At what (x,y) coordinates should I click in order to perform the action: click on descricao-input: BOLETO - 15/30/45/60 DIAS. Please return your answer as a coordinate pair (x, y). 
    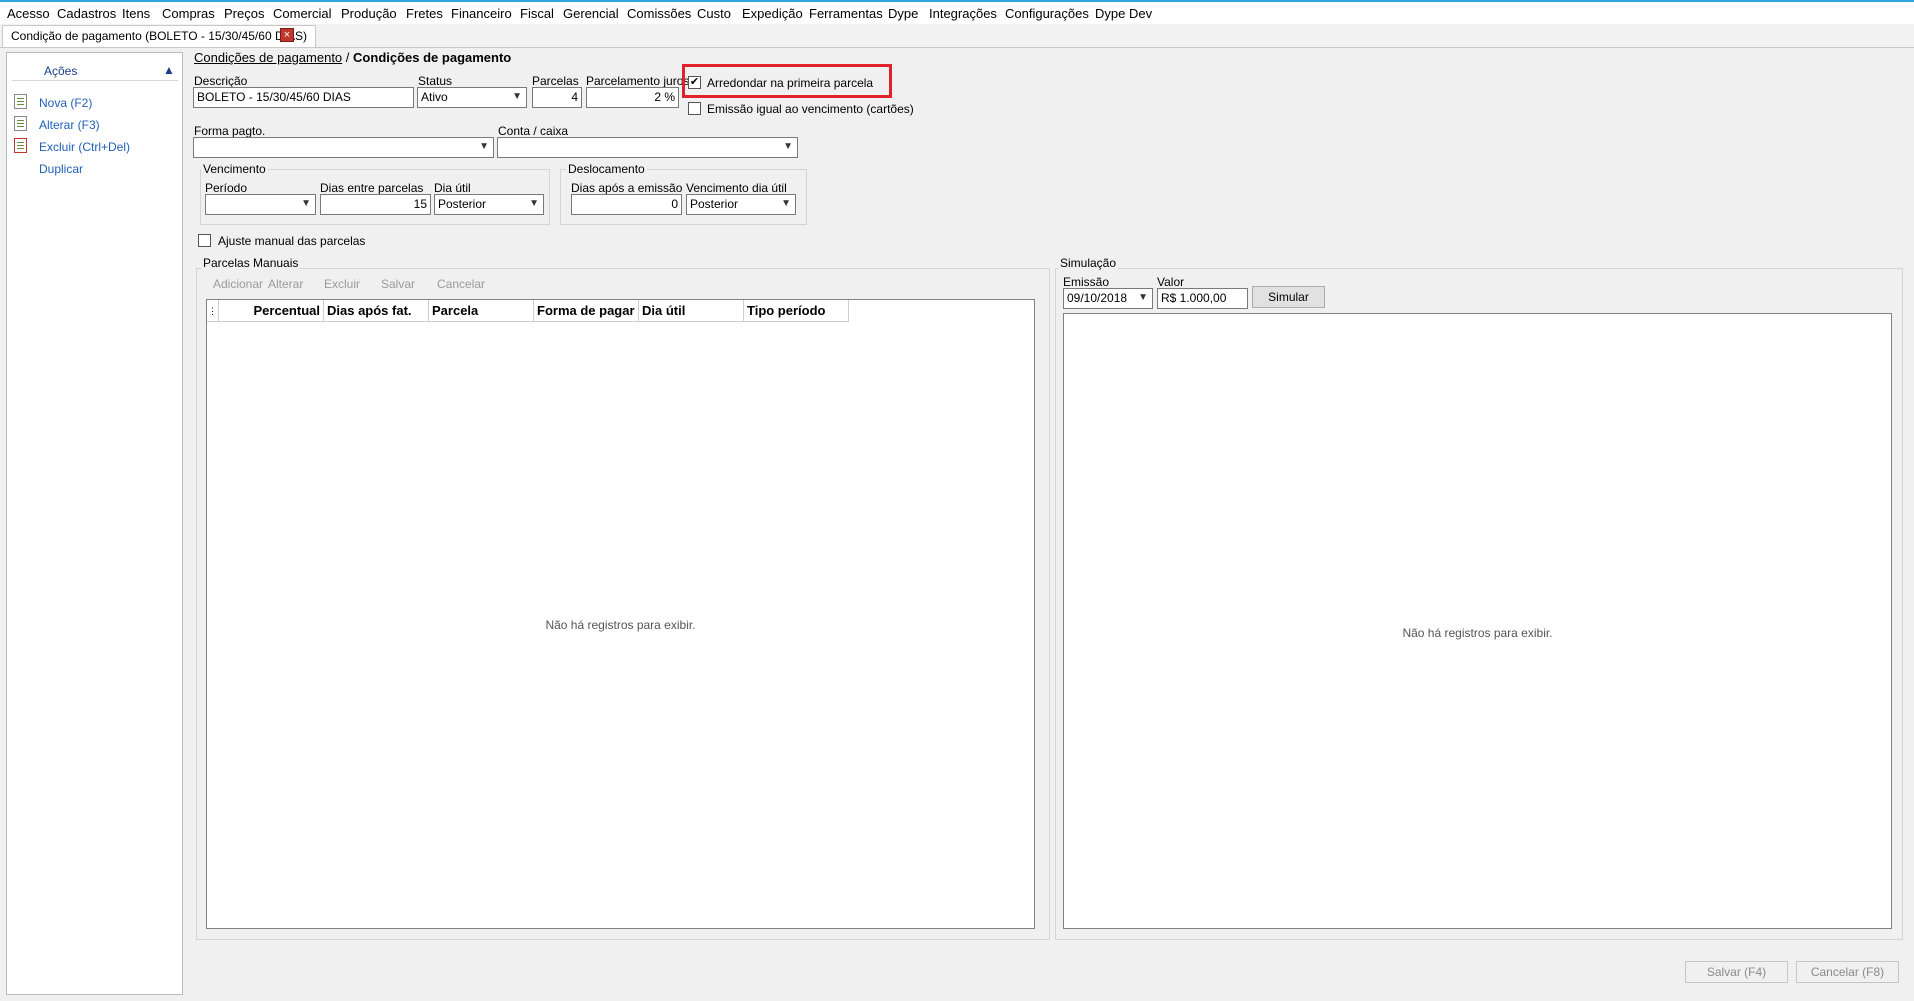
    Looking at the image, I should click on (303, 97).